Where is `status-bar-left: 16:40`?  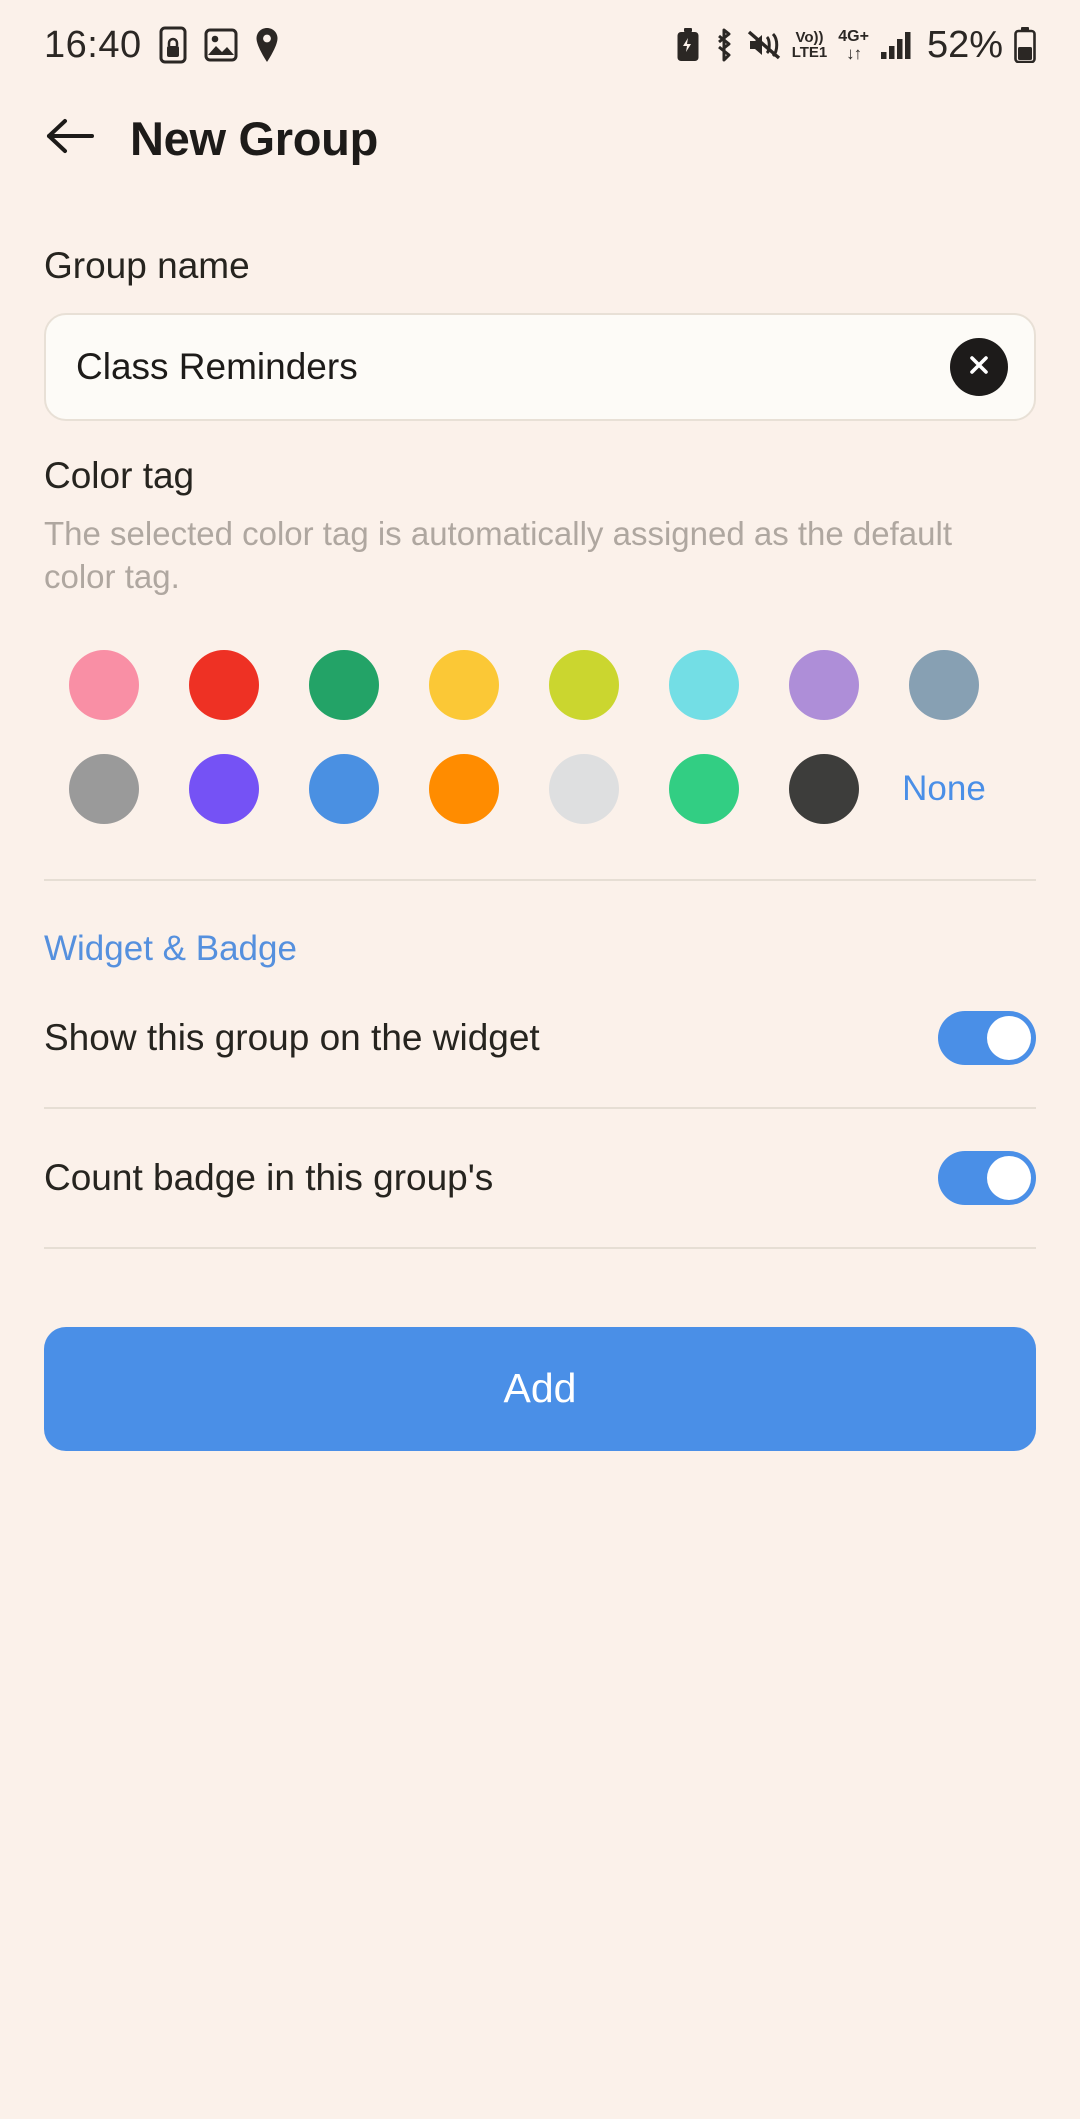 status-bar-left: 16:40 is located at coordinates (162, 45).